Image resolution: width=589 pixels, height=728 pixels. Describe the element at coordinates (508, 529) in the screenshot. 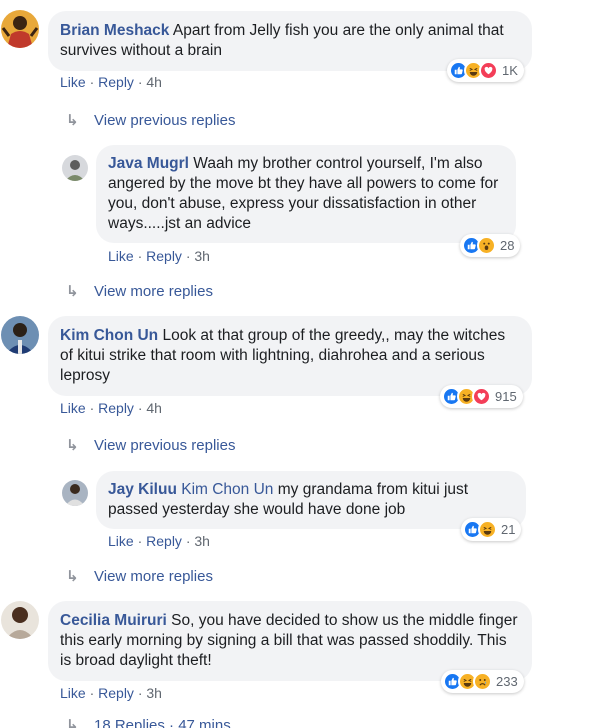

I see `reaction-count: 21` at that location.